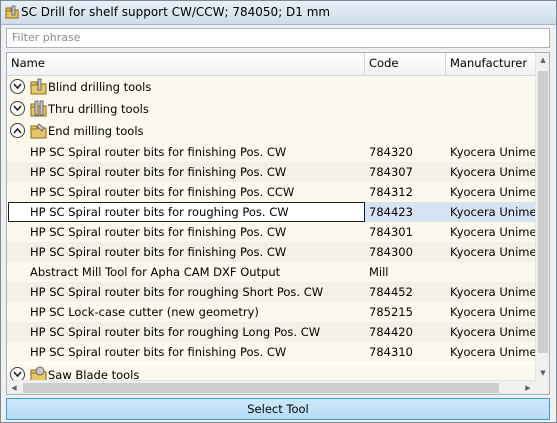 The image size is (557, 423). I want to click on scroll-left-arrow-icon: ◀, so click(14, 387).